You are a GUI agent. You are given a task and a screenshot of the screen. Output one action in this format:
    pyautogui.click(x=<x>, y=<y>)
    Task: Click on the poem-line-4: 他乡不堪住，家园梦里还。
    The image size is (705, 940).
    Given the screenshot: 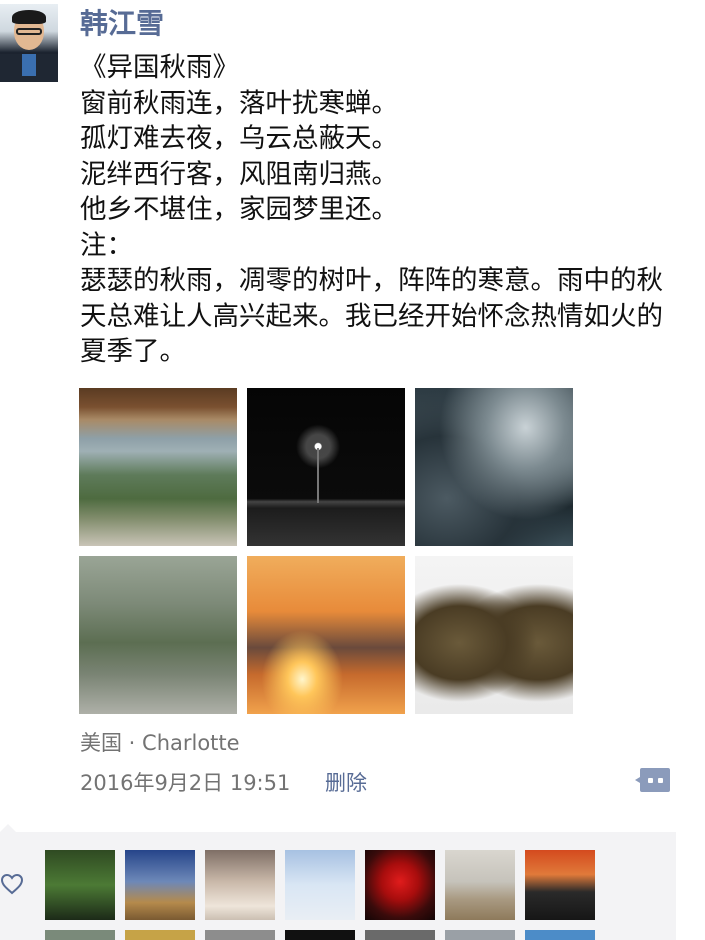 What is the action you would take?
    pyautogui.click(x=239, y=209)
    